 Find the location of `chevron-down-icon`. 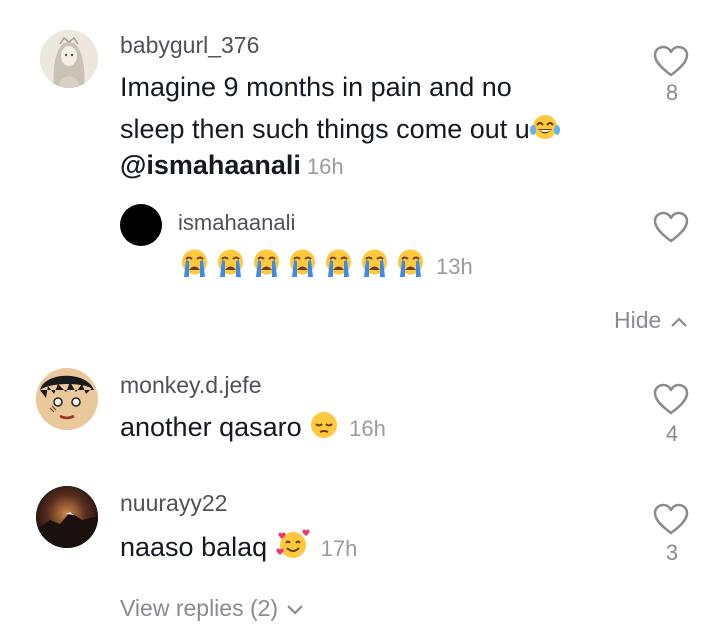

chevron-down-icon is located at coordinates (295, 610).